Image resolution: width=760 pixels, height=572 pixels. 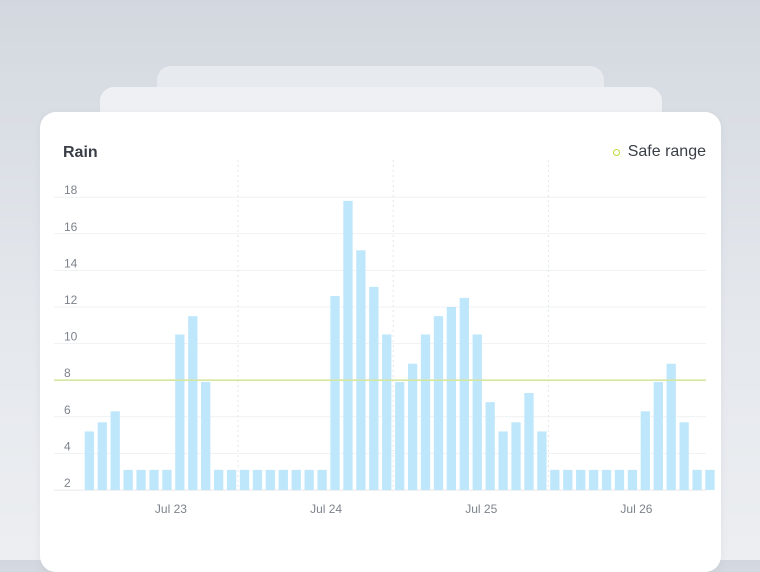 I want to click on x-tick-label: Jul 25, so click(x=481, y=509).